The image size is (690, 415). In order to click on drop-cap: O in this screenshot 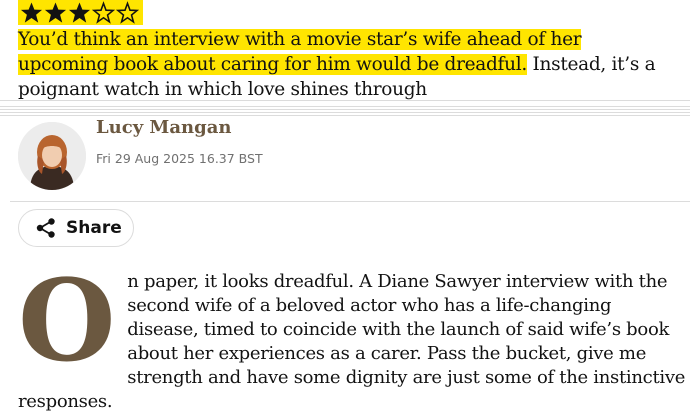, I will do `click(67, 321)`.